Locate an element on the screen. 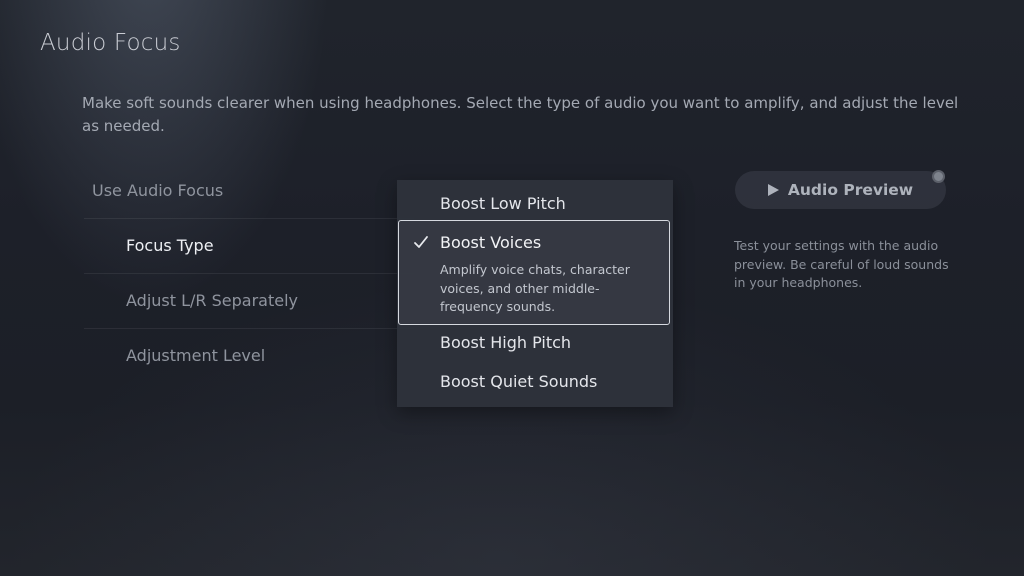  check-icon is located at coordinates (421, 242).